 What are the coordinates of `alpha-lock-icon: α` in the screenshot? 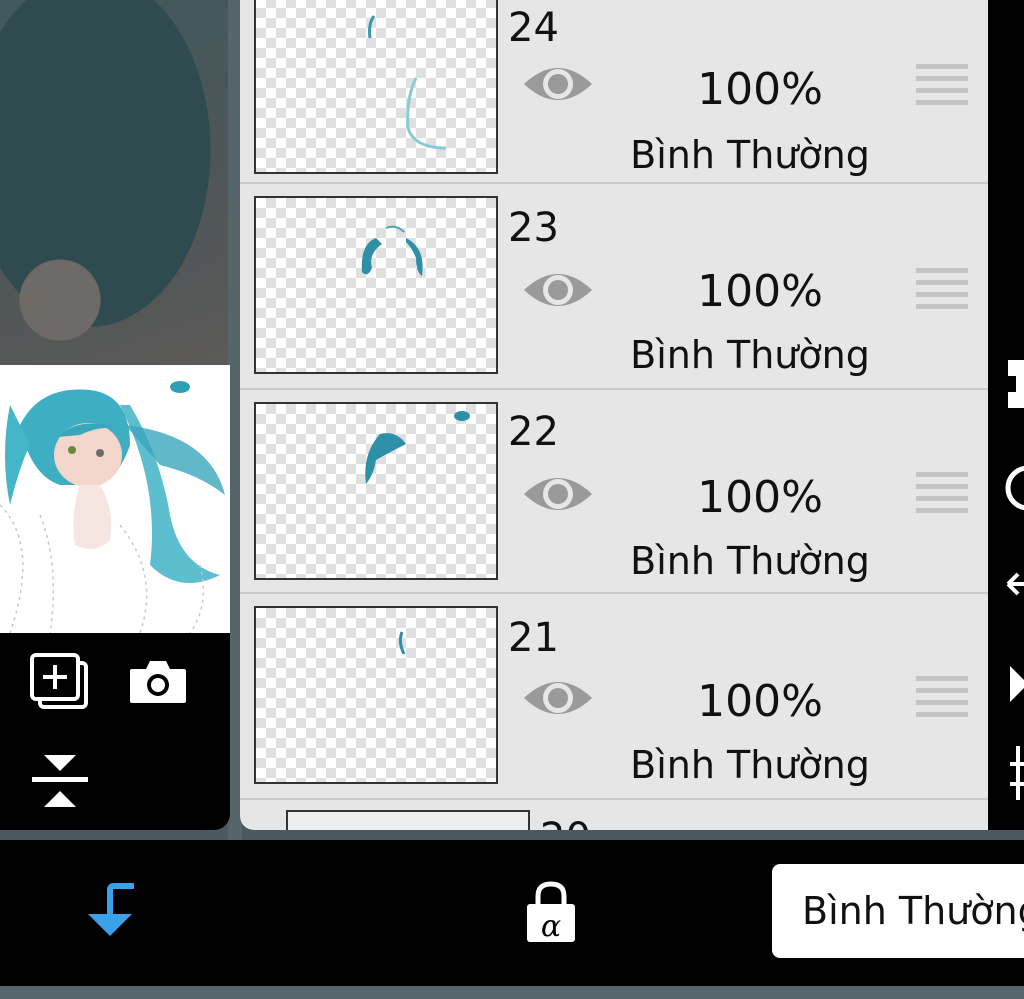 It's located at (551, 912).